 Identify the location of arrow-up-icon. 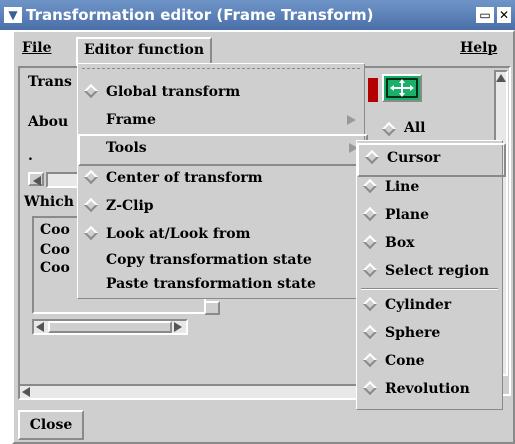
(501, 78).